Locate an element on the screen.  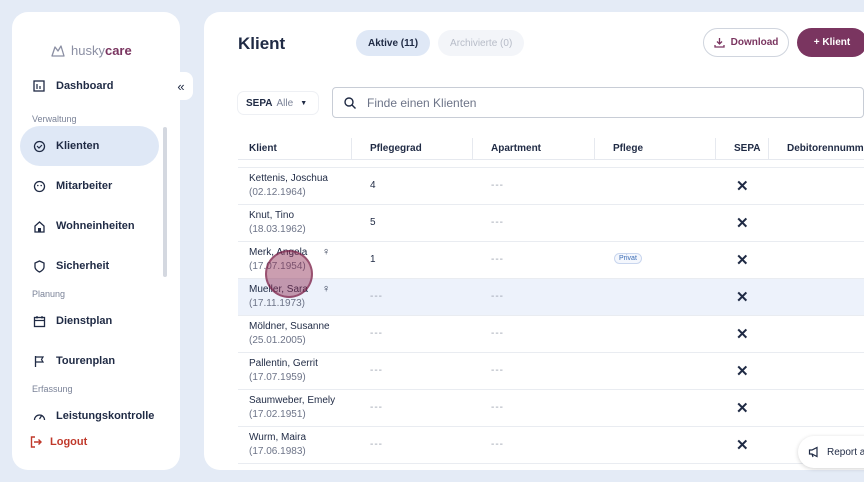
section-label-verwaltung: Verwaltung is located at coordinates (54, 119).